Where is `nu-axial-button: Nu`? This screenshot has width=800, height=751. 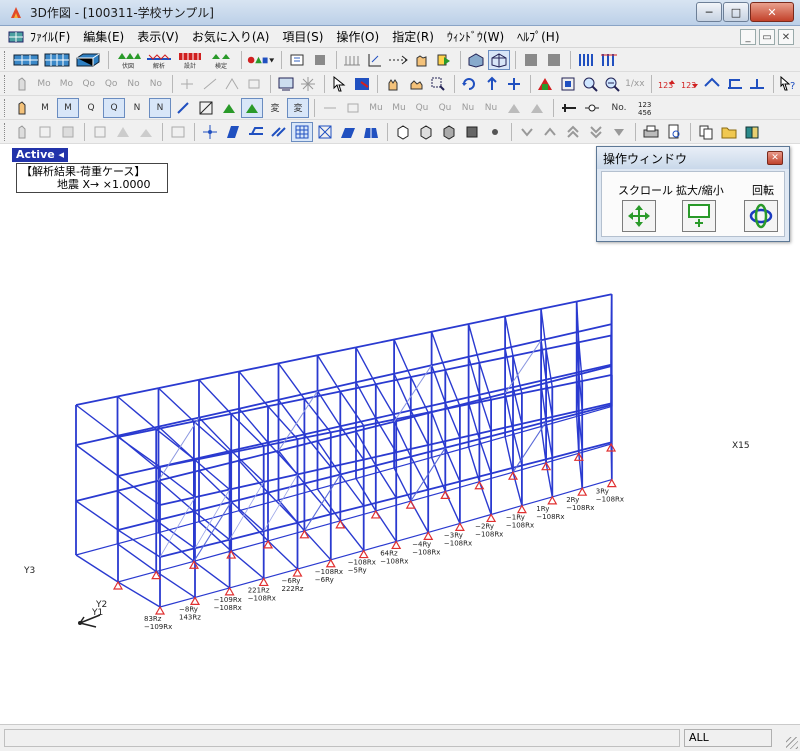 nu-axial-button: Nu is located at coordinates (468, 108).